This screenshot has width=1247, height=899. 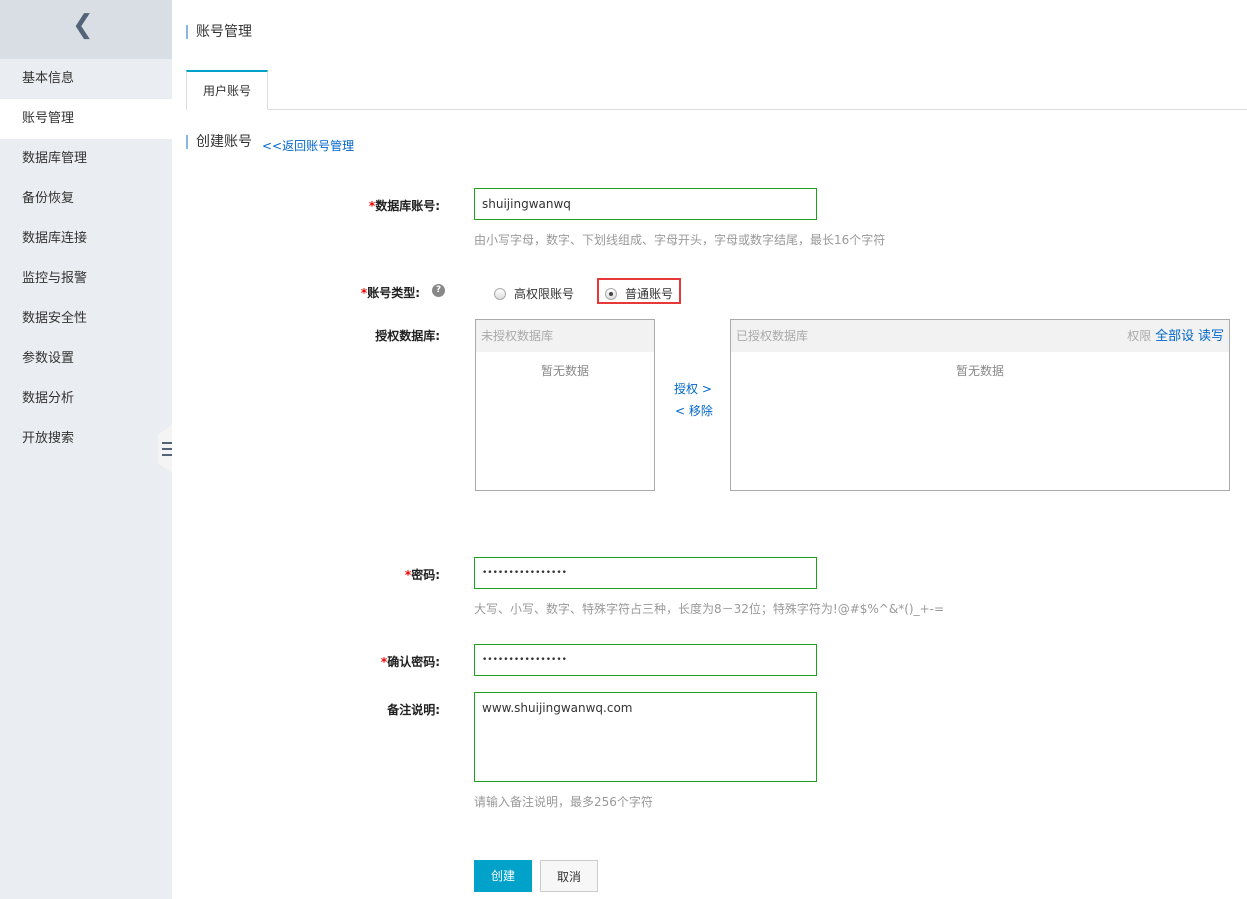 What do you see at coordinates (86, 439) in the screenshot?
I see `sidebar-item-open-search: 开放搜索` at bounding box center [86, 439].